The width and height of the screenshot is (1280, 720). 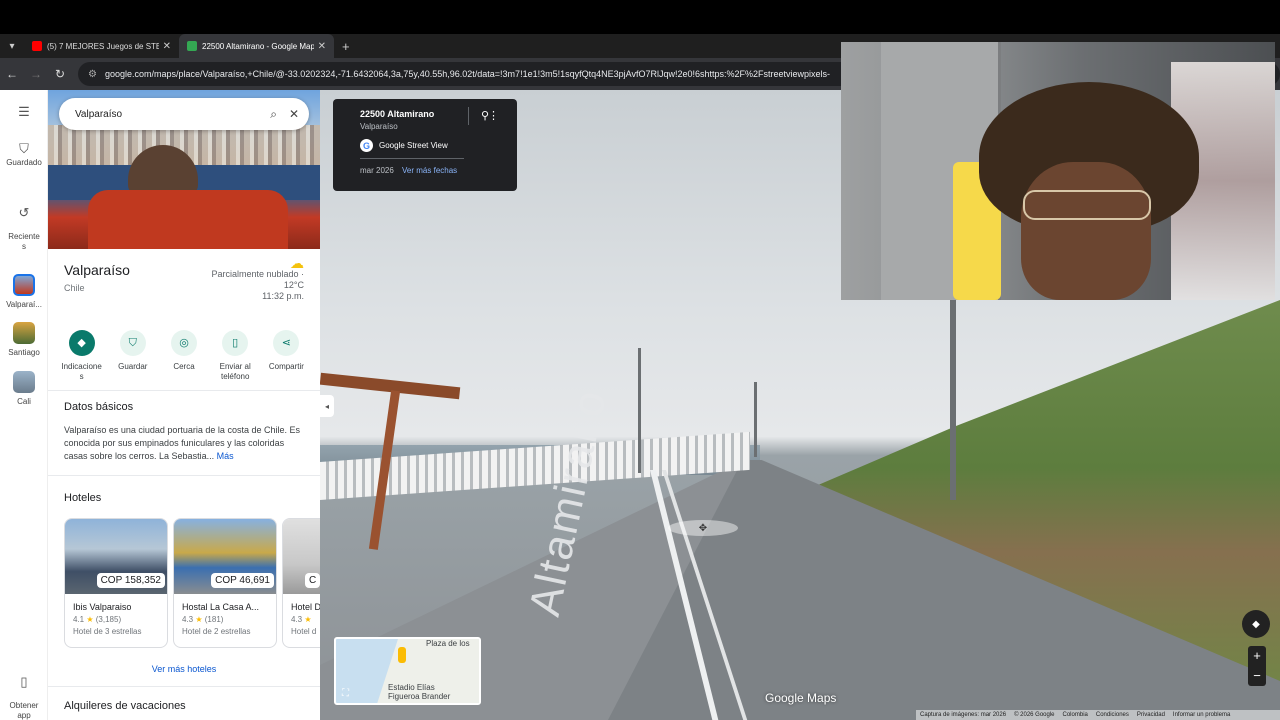 I want to click on hotel-photo: COP 158,352, so click(x=116, y=556).